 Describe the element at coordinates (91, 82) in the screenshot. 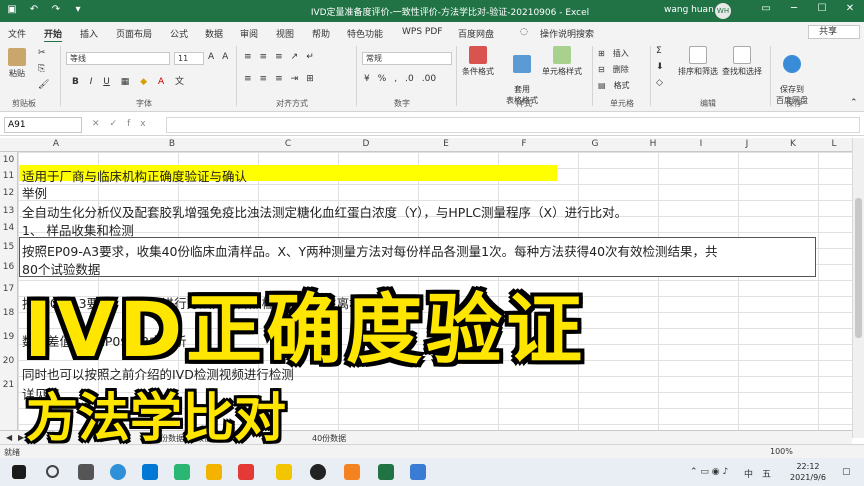

I see `italic-icon: I` at that location.